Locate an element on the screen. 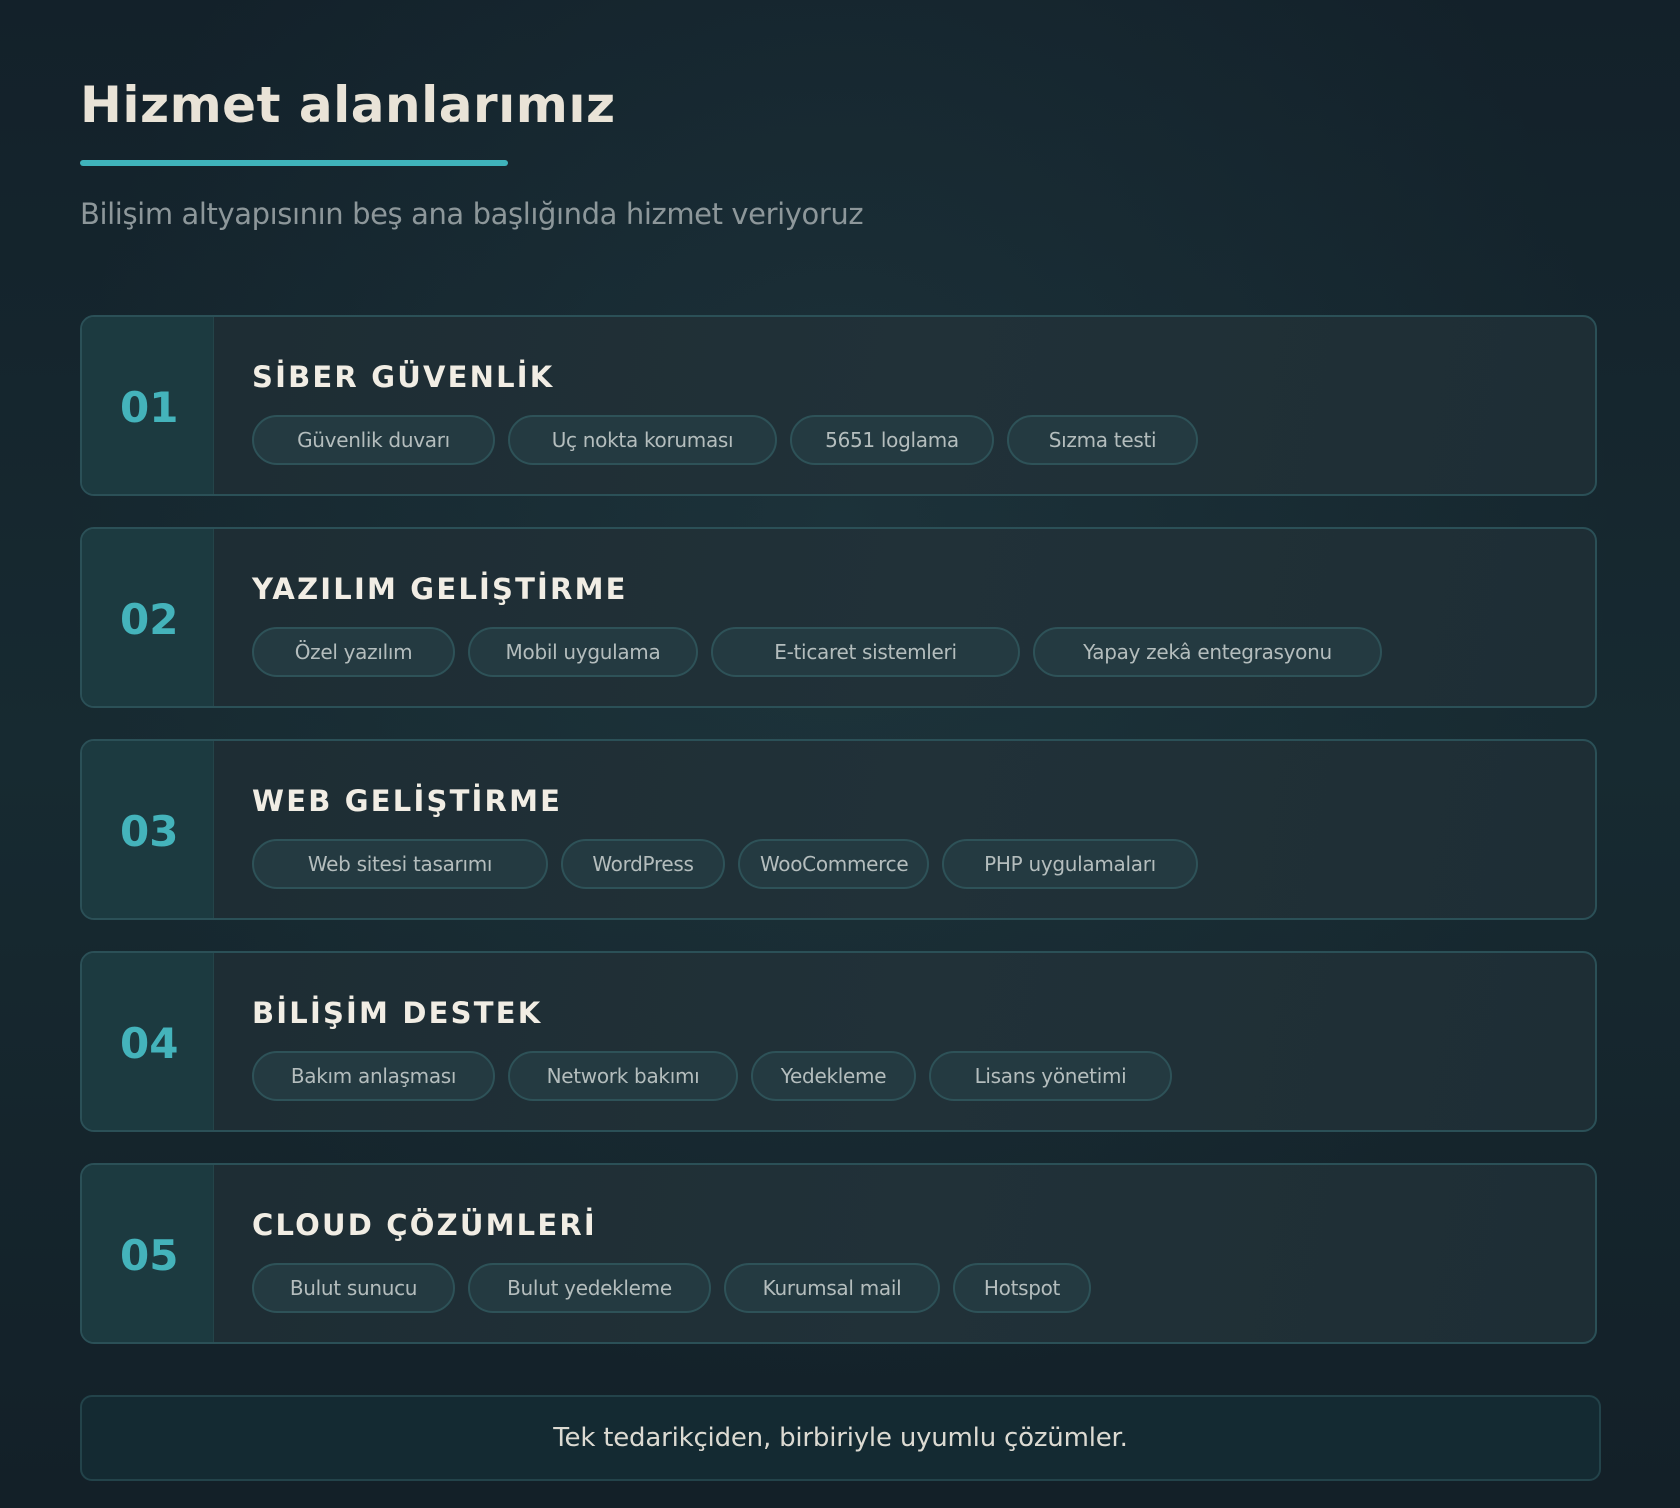  service-title: YAZILIM GELİŞTİRME is located at coordinates (440, 589).